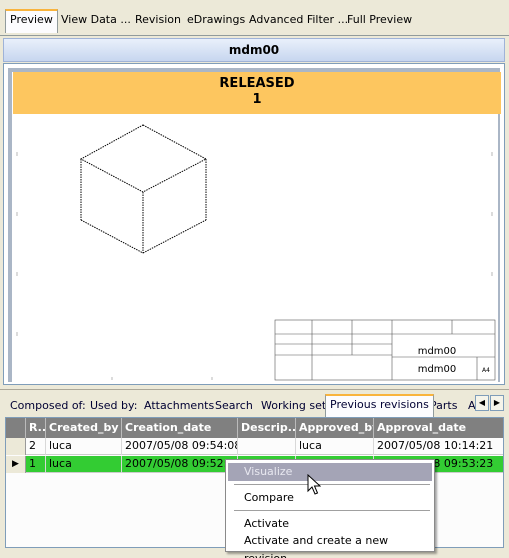  What do you see at coordinates (216, 21) in the screenshot?
I see `tab-edrawings: eDrawings` at bounding box center [216, 21].